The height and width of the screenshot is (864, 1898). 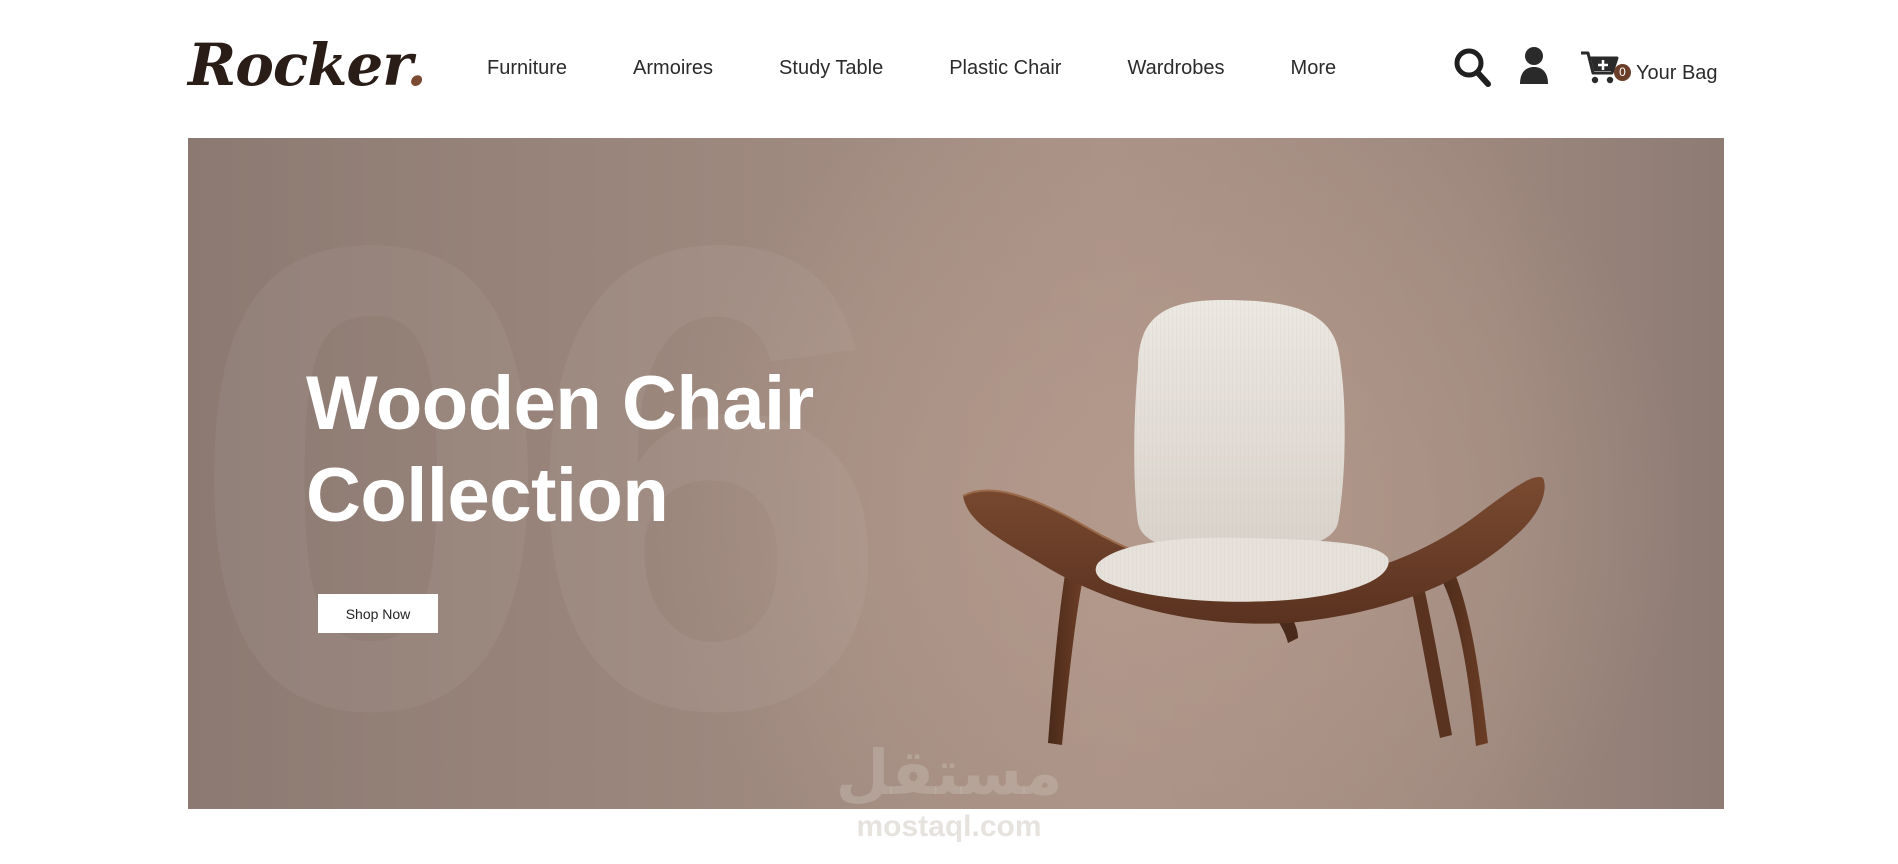 What do you see at coordinates (1472, 67) in the screenshot?
I see `search-icon` at bounding box center [1472, 67].